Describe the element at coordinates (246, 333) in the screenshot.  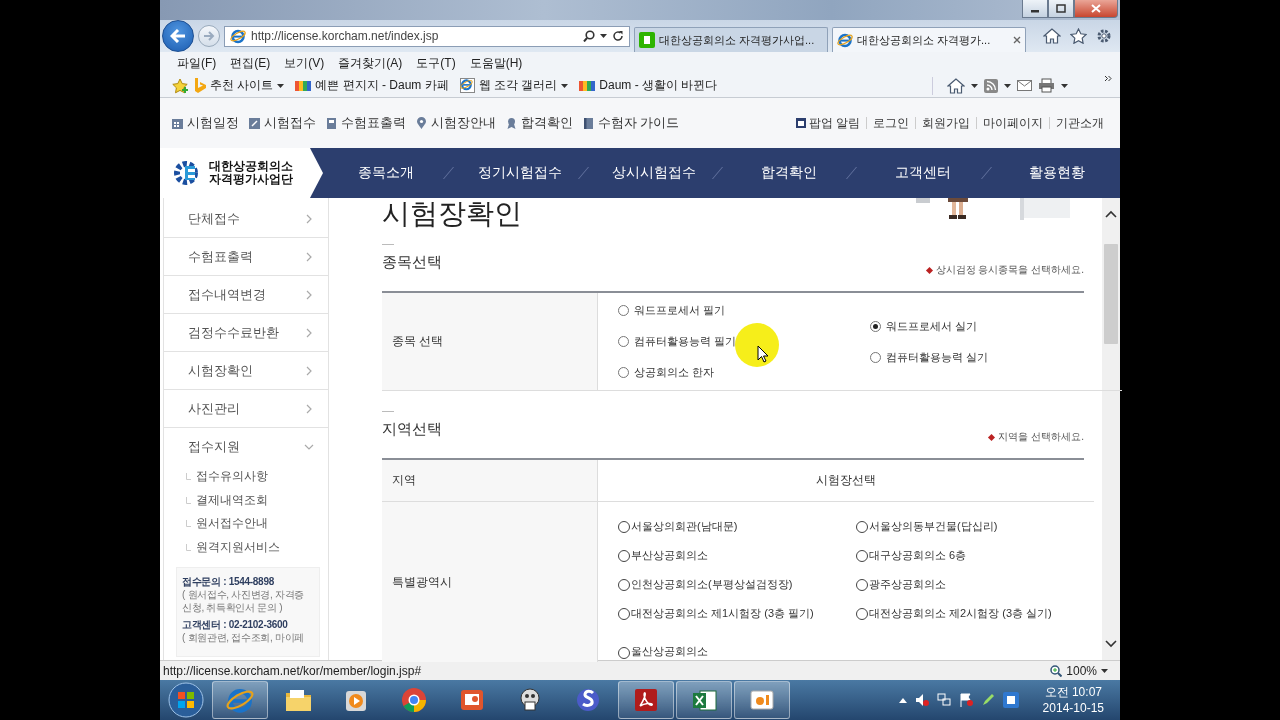
I see `sidebar-item: 검정수수료반환` at that location.